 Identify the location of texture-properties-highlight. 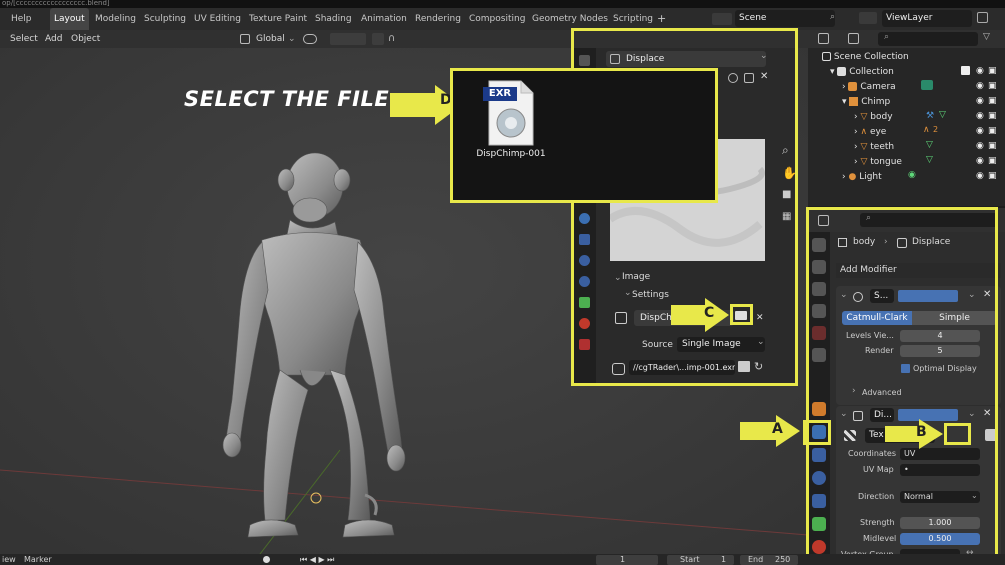
(957, 434).